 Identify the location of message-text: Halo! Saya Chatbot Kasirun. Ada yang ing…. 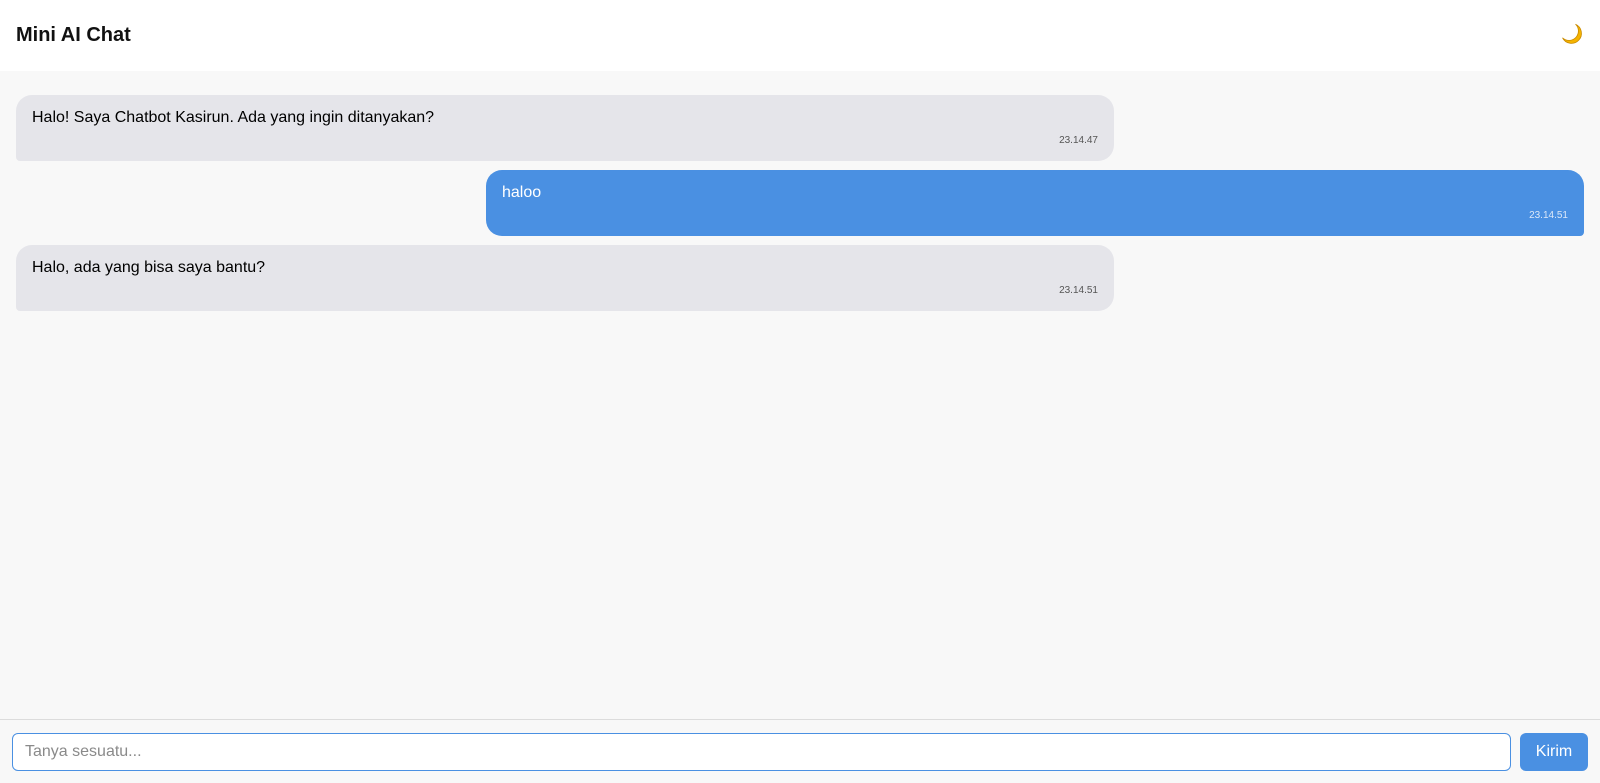
(233, 117).